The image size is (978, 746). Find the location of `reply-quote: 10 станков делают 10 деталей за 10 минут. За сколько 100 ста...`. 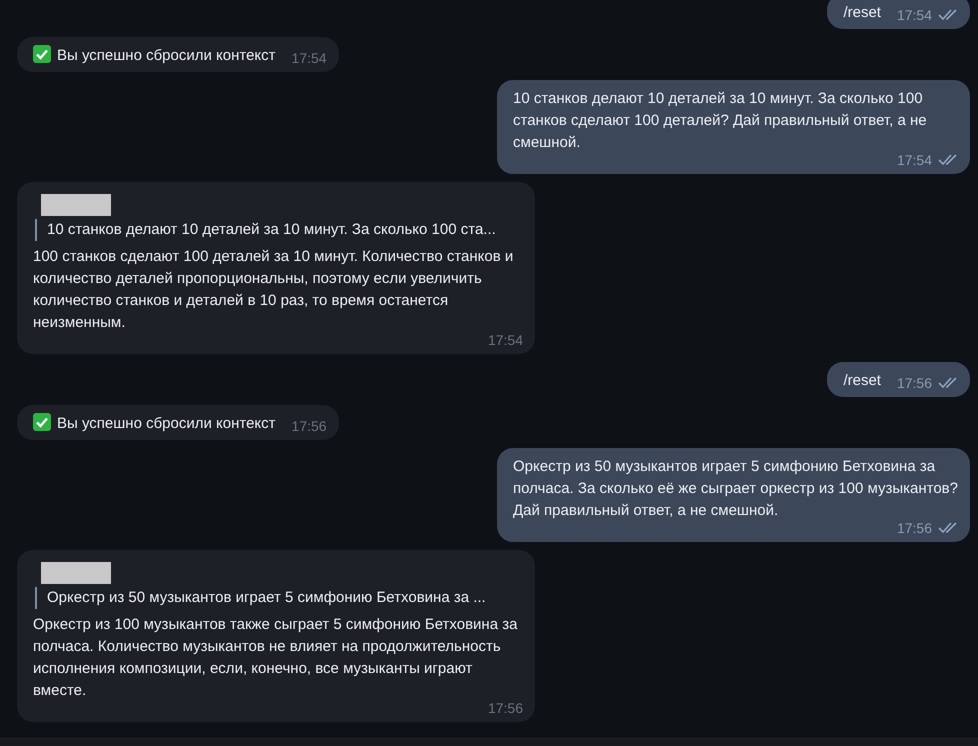

reply-quote: 10 станков делают 10 деталей за 10 минут. За сколько 100 ста... is located at coordinates (265, 230).